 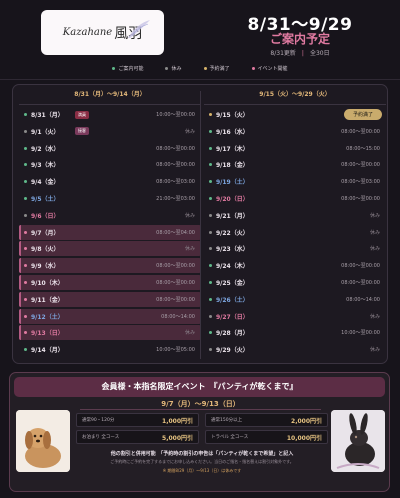 I want to click on schedule-row: 9/4（金） 08:00〜翌03:00, so click(x=110, y=181).